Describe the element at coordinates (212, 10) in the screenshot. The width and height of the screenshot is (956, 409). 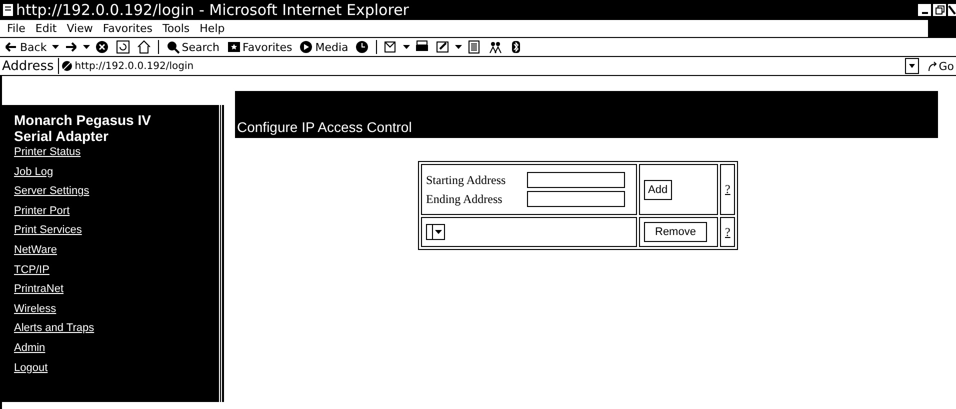
I see `window-title: http://192.0.0.192/login - Microsoft Internet Explorer` at that location.